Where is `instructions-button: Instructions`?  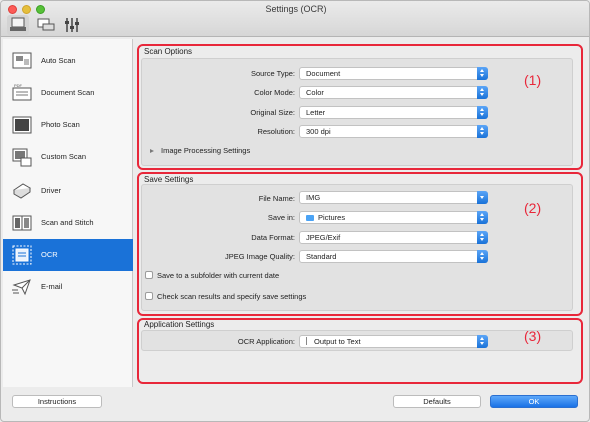 instructions-button: Instructions is located at coordinates (57, 401).